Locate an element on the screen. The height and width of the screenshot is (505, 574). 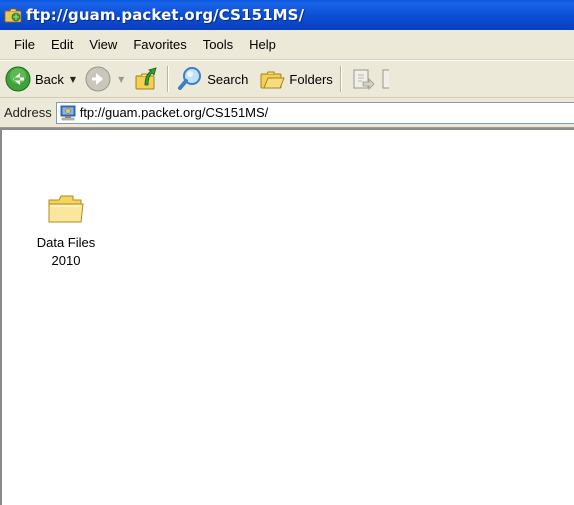
copy-to-button is located at coordinates (384, 79).